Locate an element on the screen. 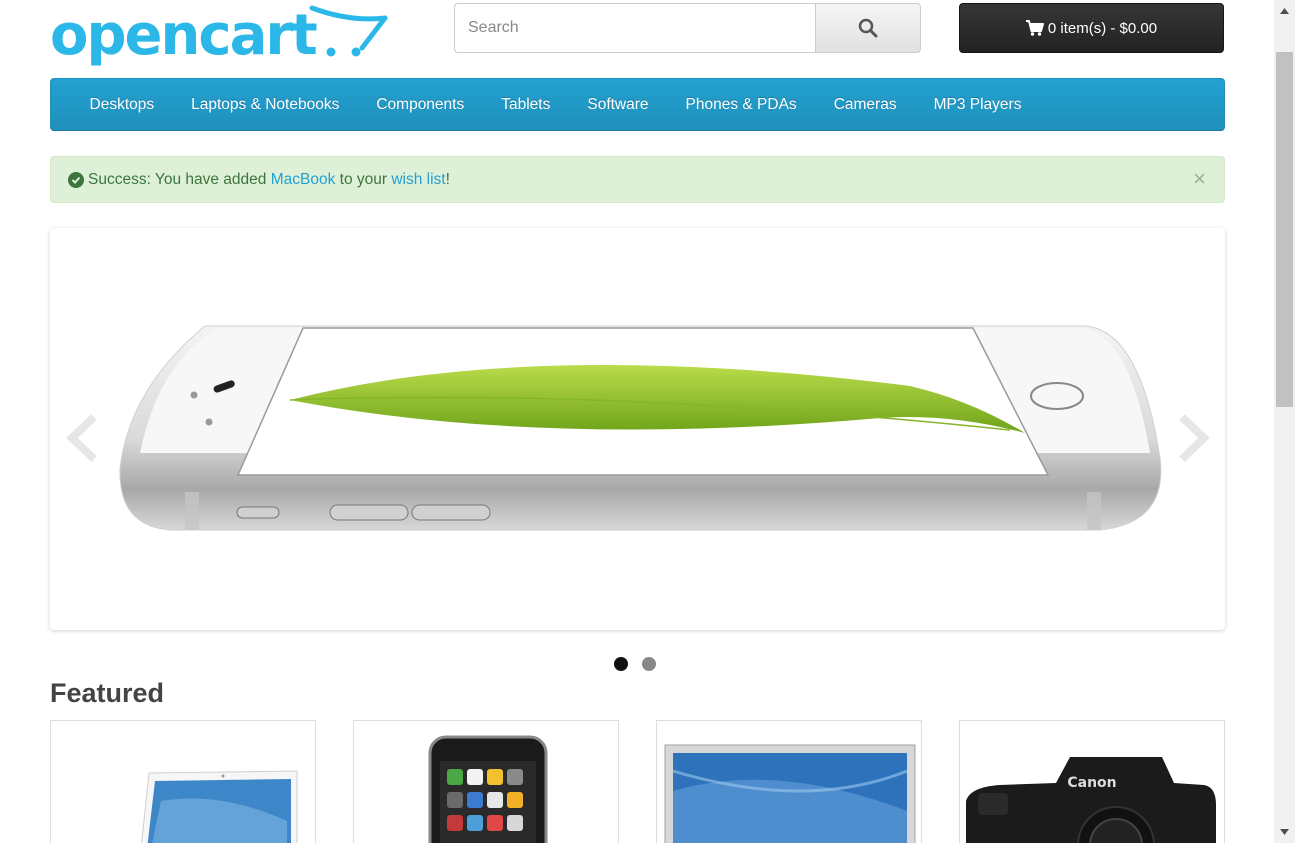 This screenshot has width=1295, height=843. menu-item-desktops: Desktops is located at coordinates (122, 105).